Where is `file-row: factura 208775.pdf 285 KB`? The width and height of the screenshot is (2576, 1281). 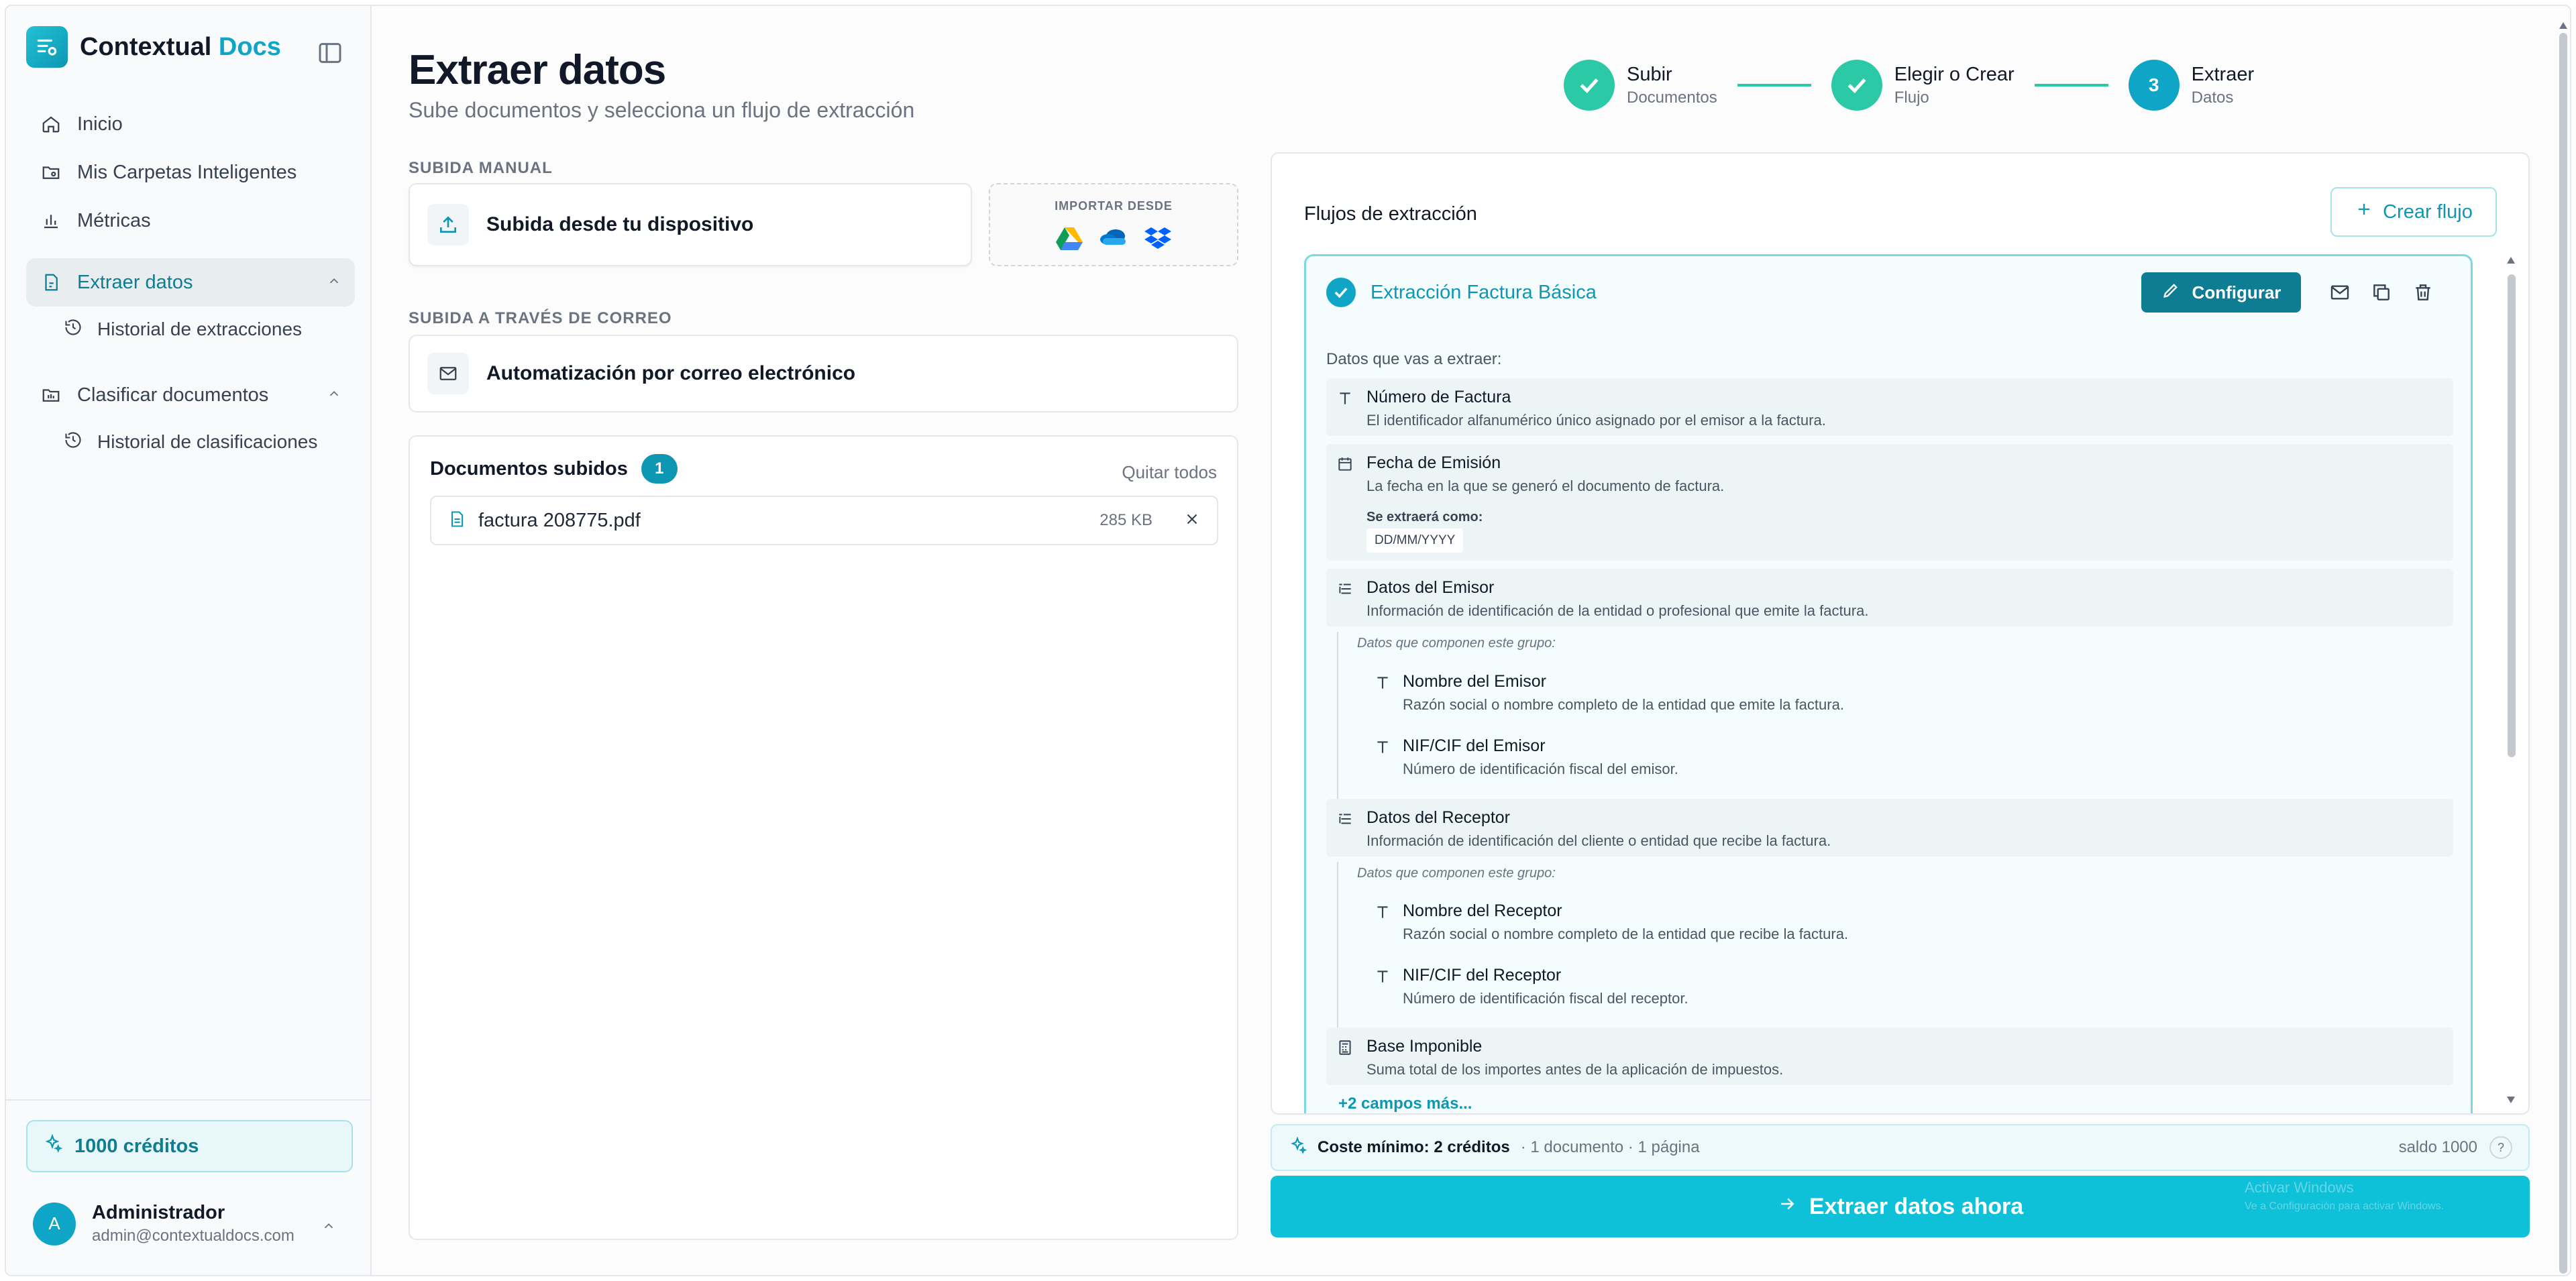 file-row: factura 208775.pdf 285 KB is located at coordinates (824, 520).